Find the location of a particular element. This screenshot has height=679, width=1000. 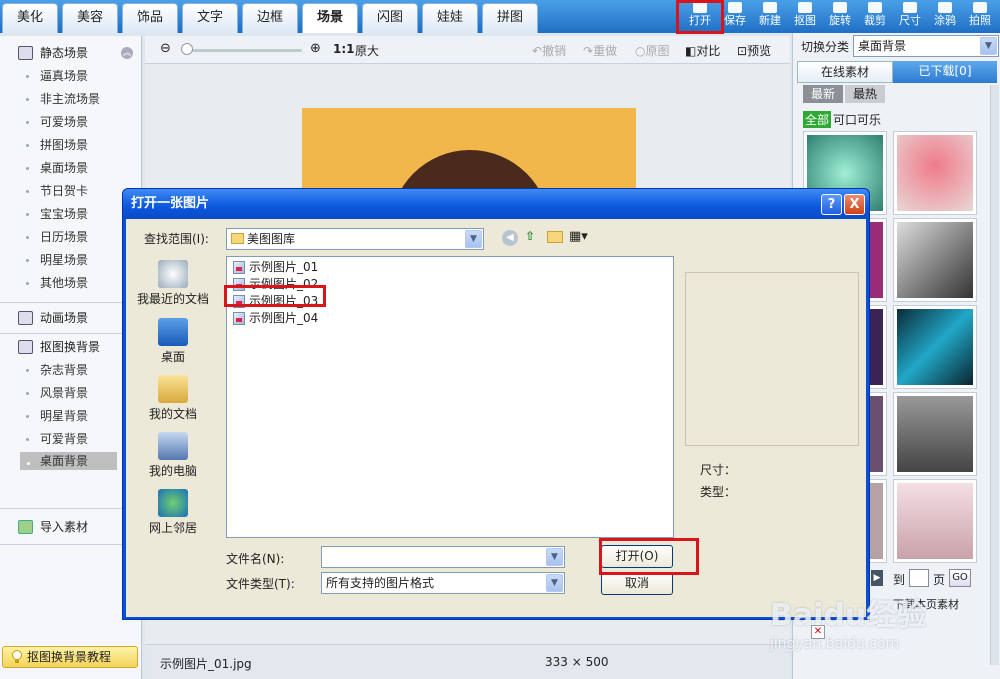

lightbulb-icon is located at coordinates (17, 656).